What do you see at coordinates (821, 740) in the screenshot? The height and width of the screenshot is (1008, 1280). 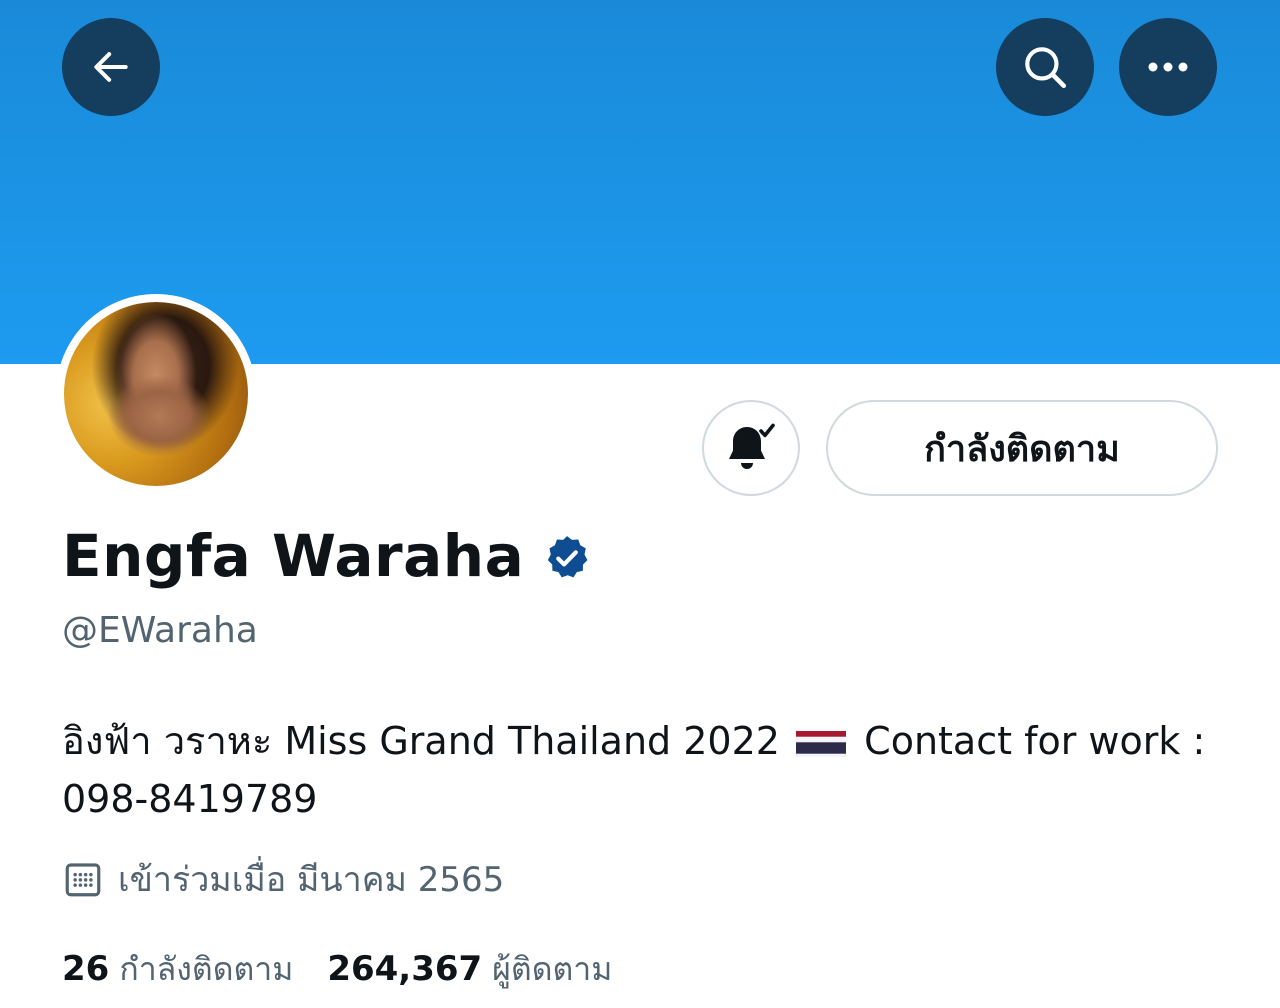 I see `thailand-flag-icon` at bounding box center [821, 740].